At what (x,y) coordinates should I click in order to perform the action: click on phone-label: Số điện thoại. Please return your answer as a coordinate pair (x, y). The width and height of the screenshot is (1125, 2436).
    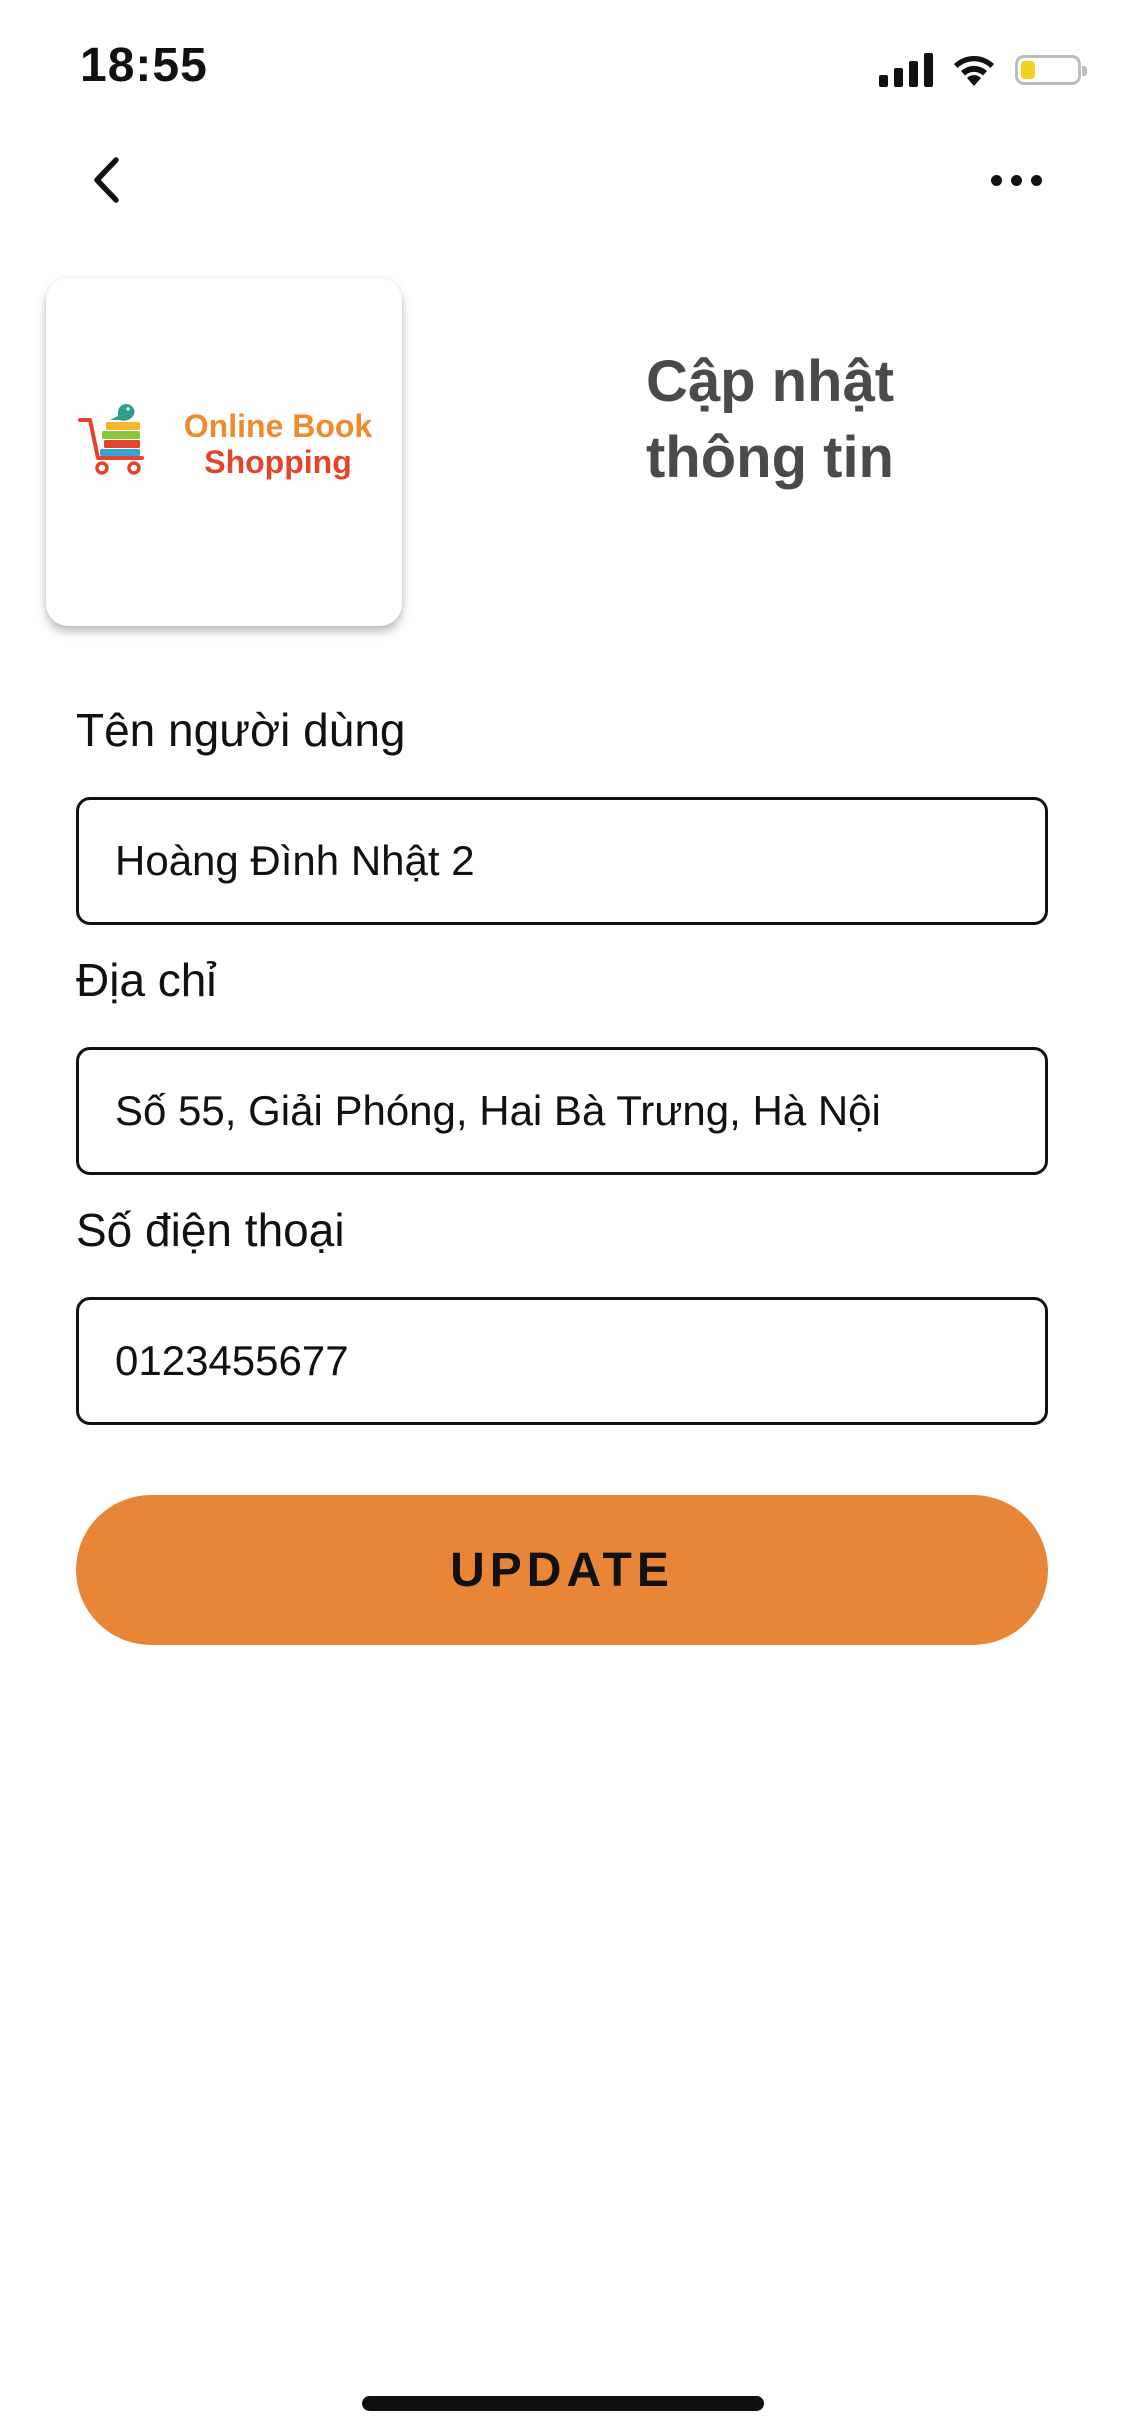
    Looking at the image, I should click on (210, 1230).